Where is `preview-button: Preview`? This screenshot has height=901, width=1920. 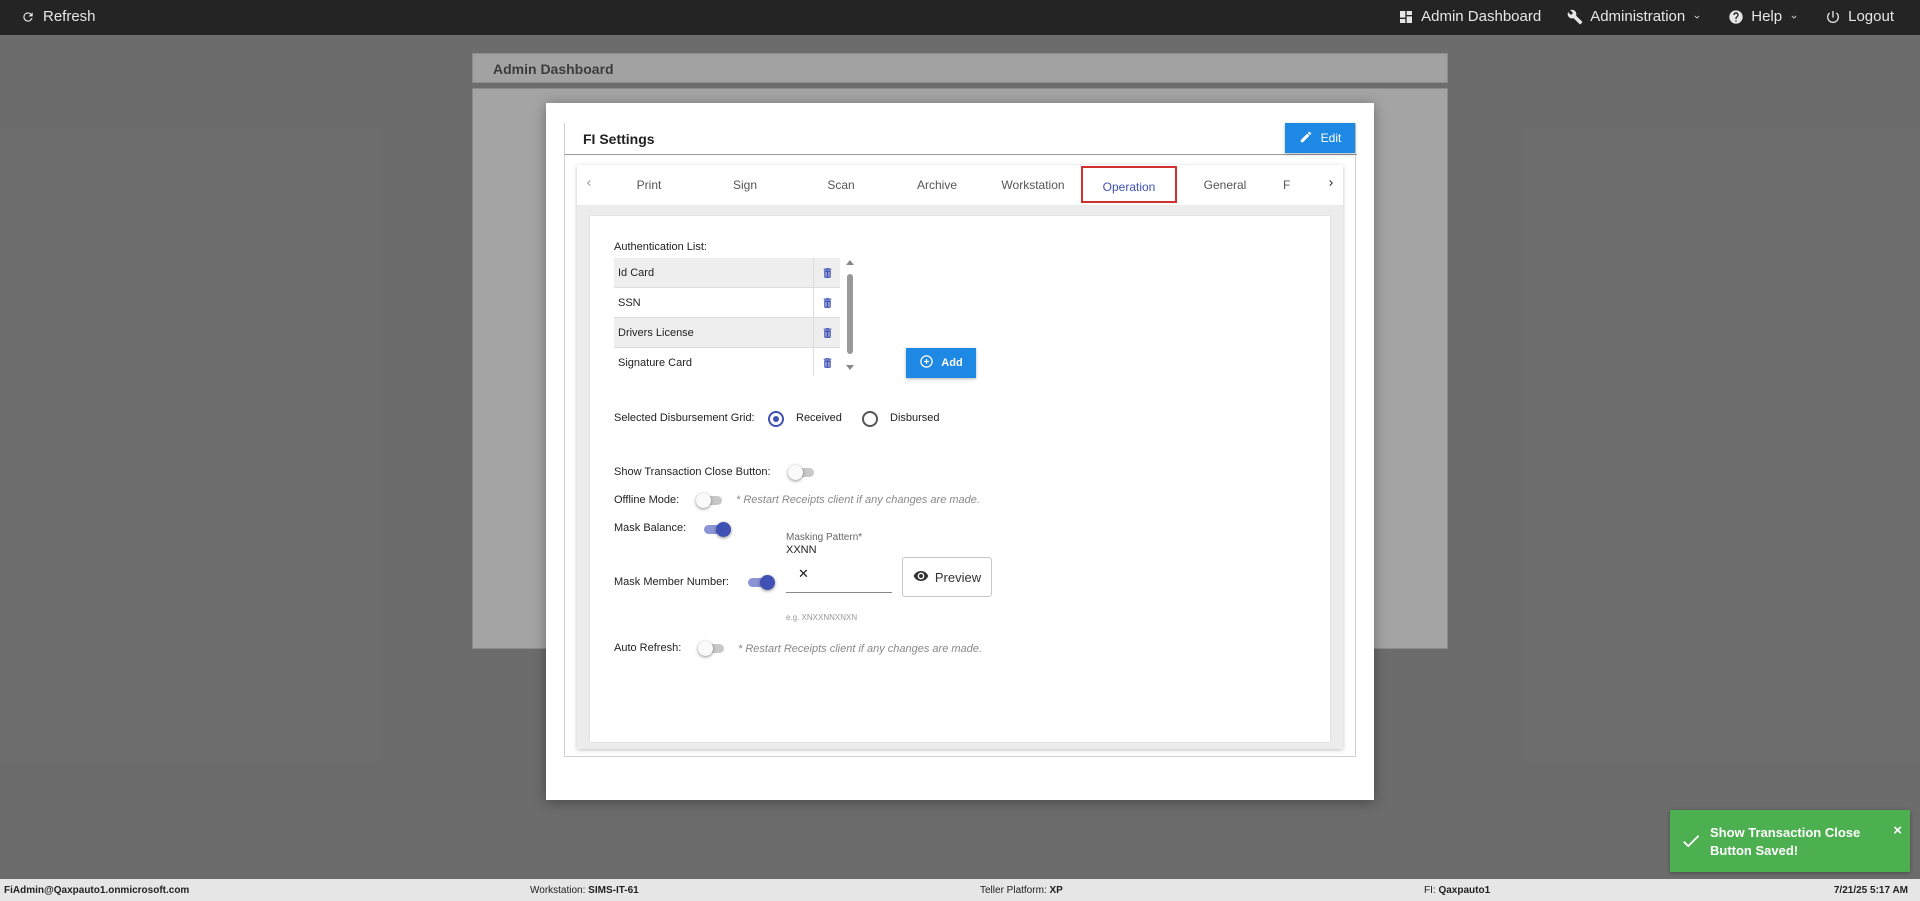 preview-button: Preview is located at coordinates (947, 577).